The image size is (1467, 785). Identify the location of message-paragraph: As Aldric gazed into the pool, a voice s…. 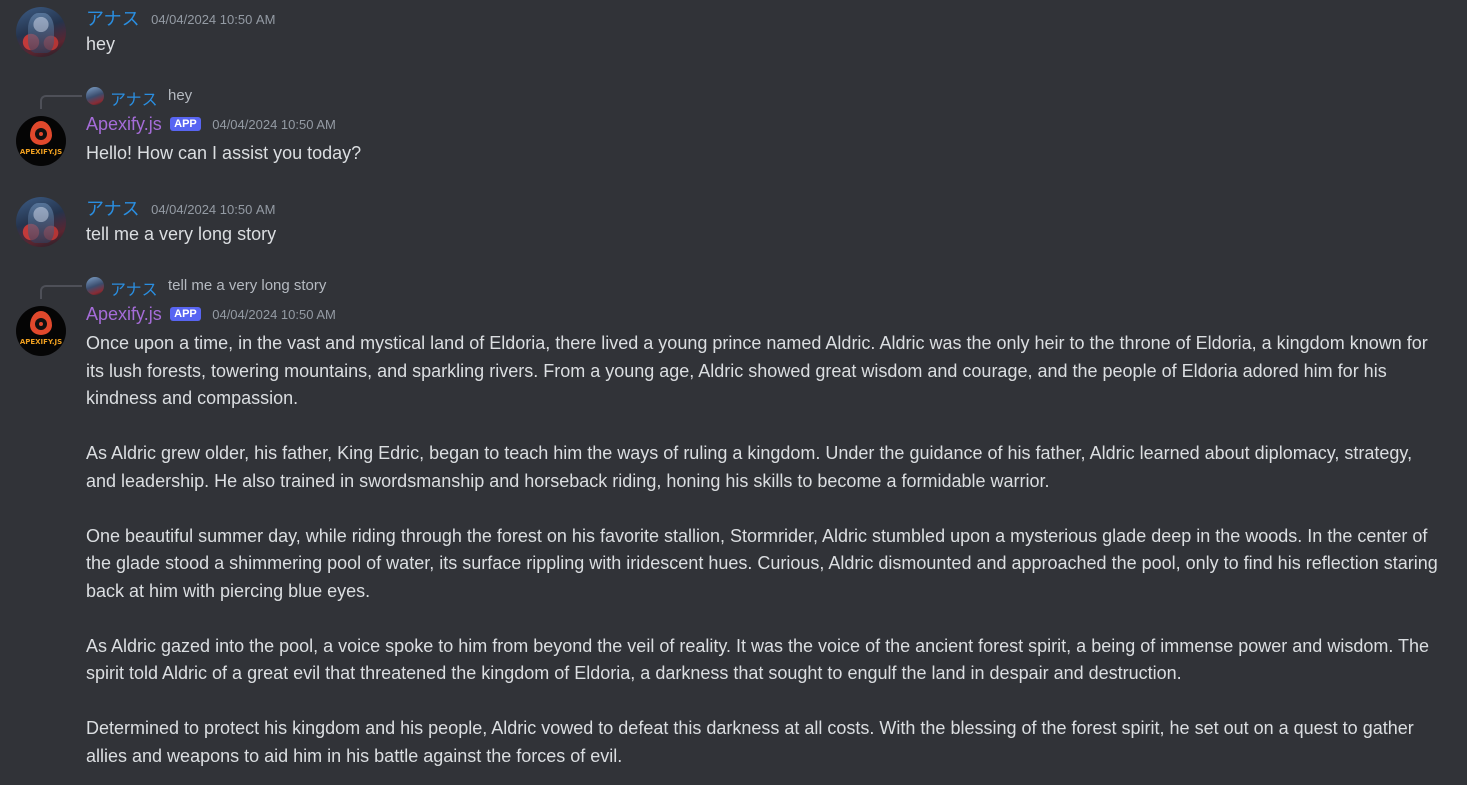
(758, 659).